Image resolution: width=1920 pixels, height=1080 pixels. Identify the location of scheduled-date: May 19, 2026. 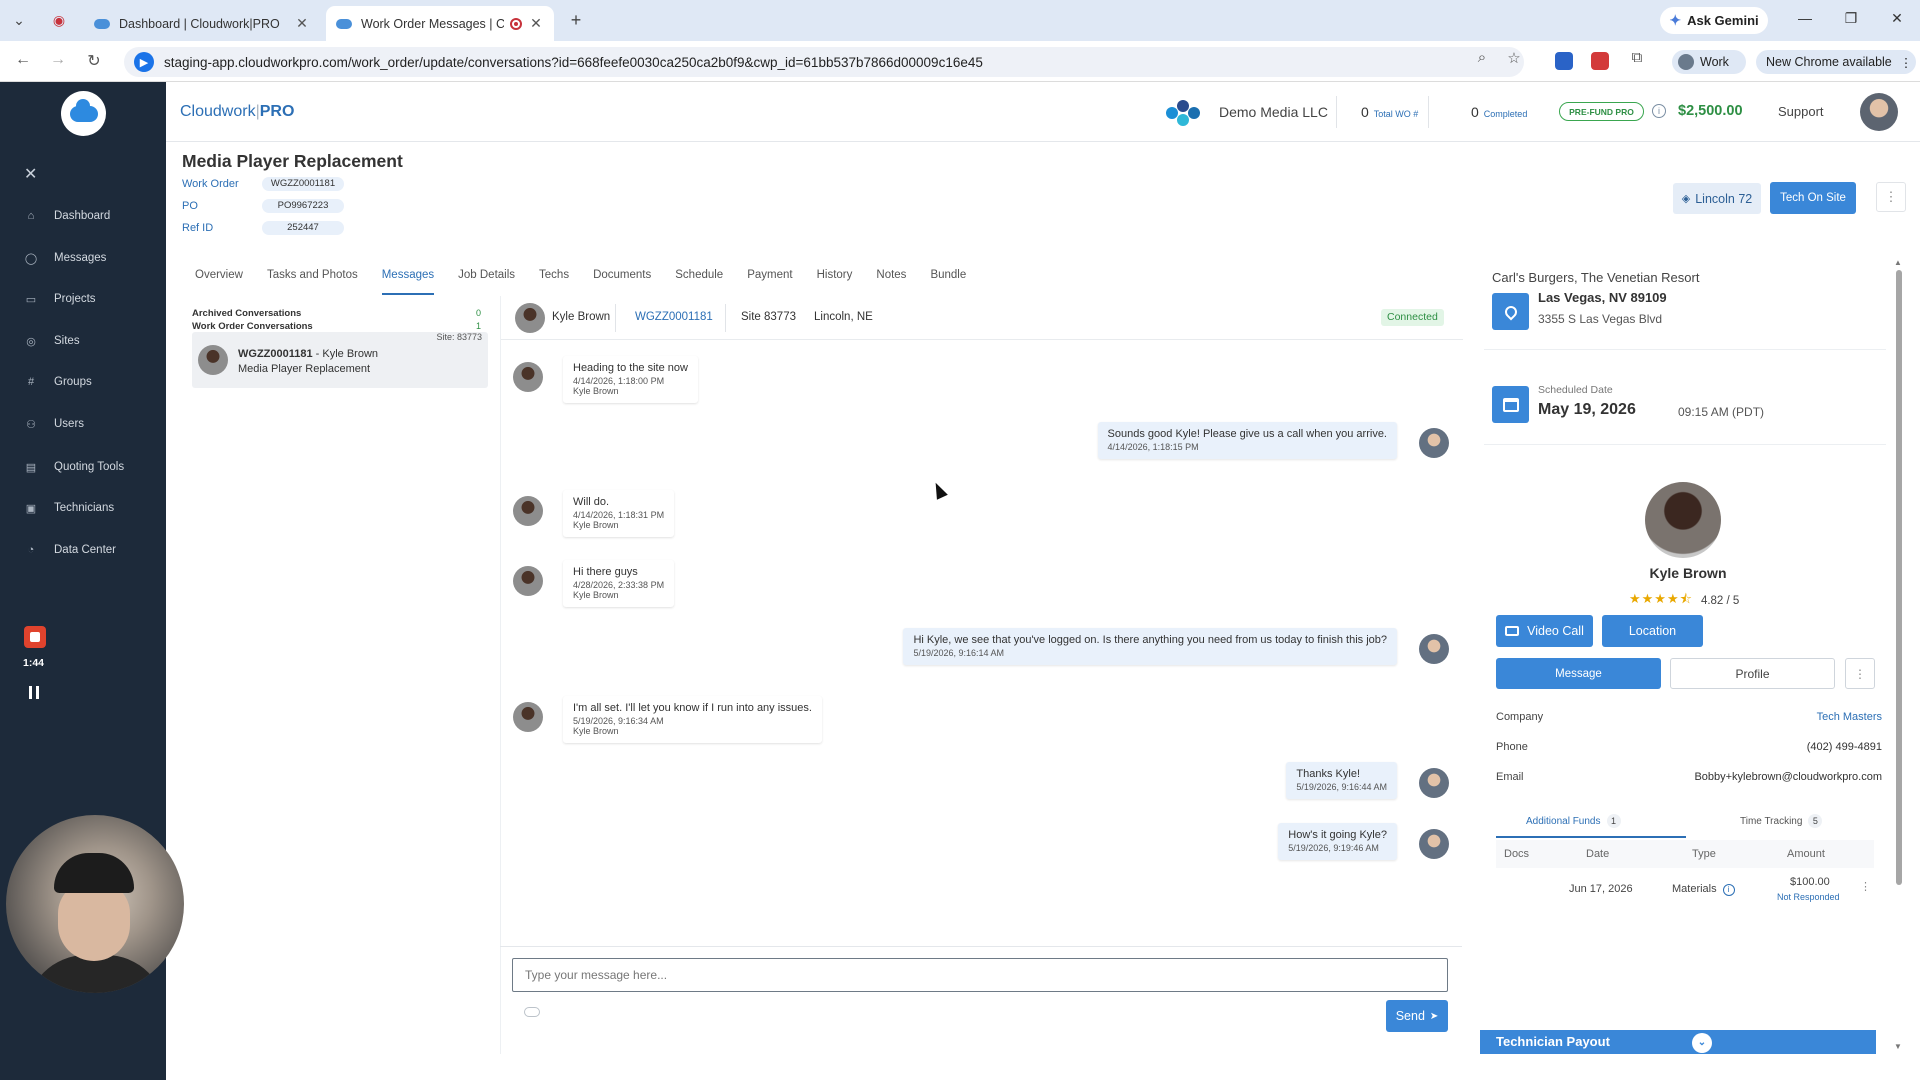
(1587, 409).